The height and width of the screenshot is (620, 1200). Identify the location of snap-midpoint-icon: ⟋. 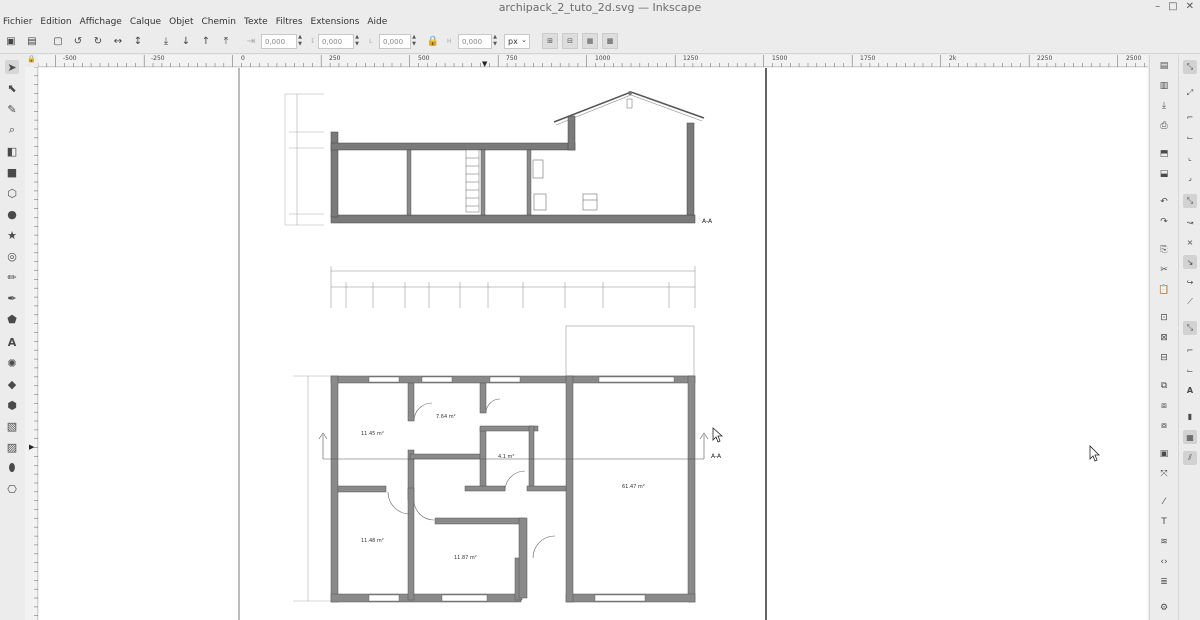
(1190, 302).